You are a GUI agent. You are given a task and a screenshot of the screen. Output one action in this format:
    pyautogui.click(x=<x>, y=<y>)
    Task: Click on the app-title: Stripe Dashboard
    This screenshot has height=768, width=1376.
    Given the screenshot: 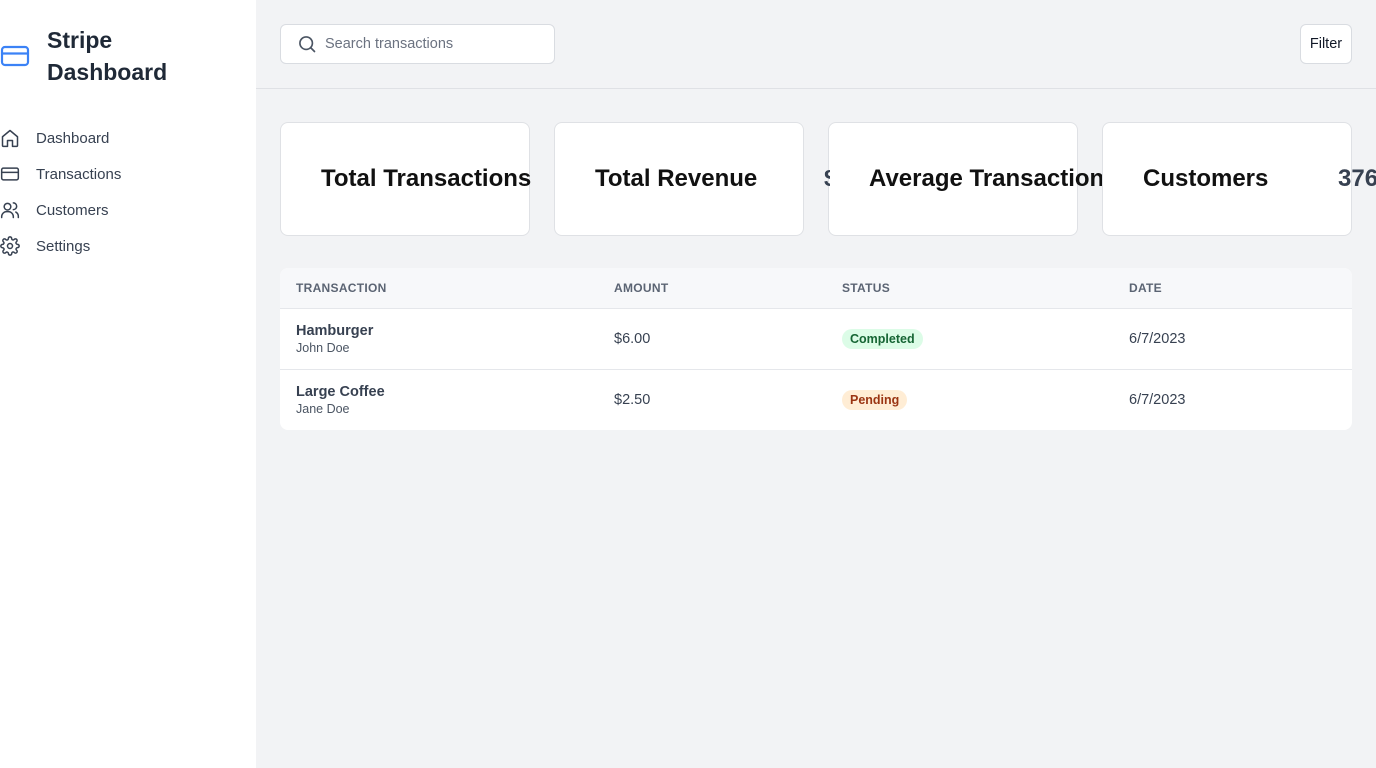 What is the action you would take?
    pyautogui.click(x=107, y=56)
    